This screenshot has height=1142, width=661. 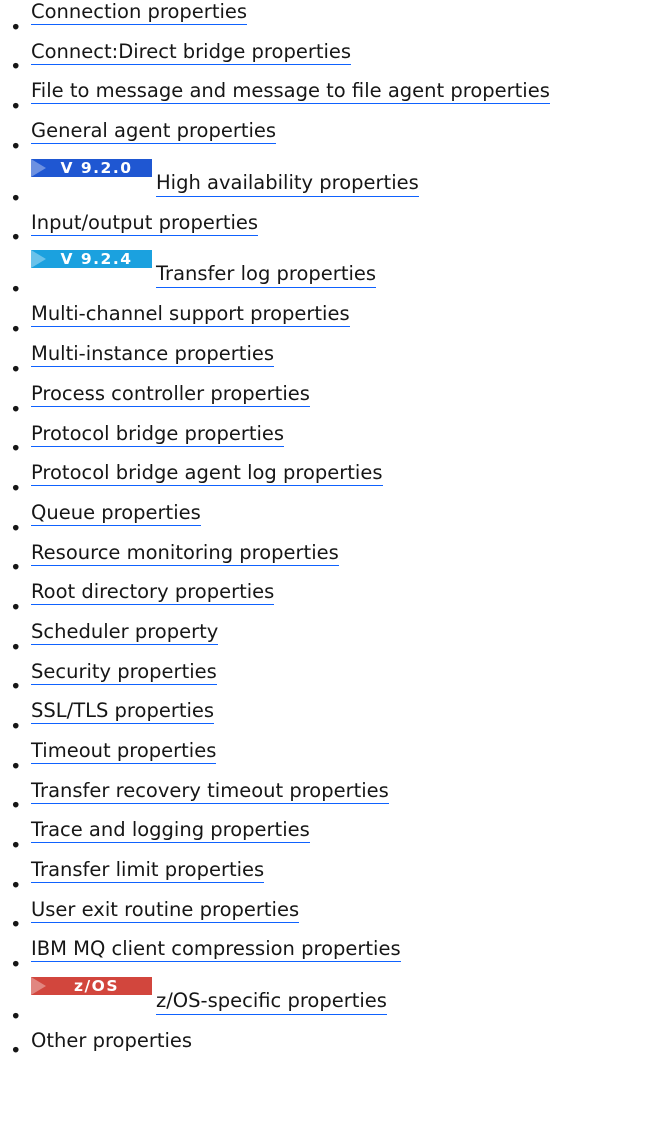 I want to click on zos-specific-properties-link: z/OS-specific properties, so click(x=271, y=1002).